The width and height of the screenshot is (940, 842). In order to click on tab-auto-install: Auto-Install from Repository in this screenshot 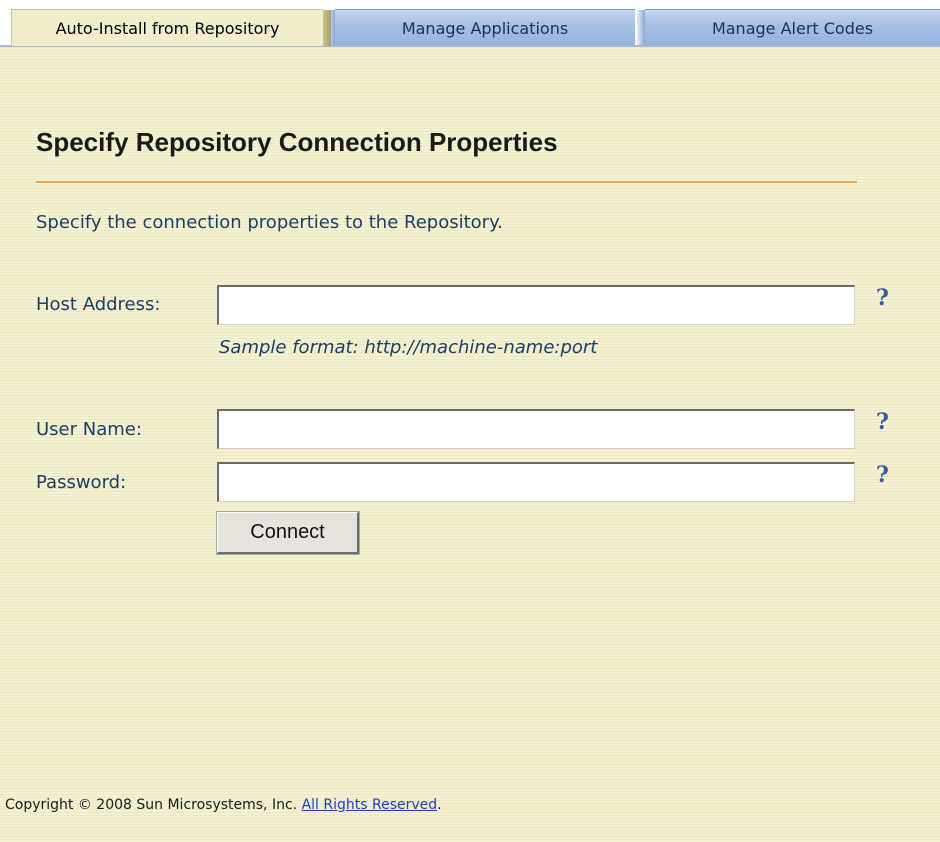, I will do `click(171, 27)`.